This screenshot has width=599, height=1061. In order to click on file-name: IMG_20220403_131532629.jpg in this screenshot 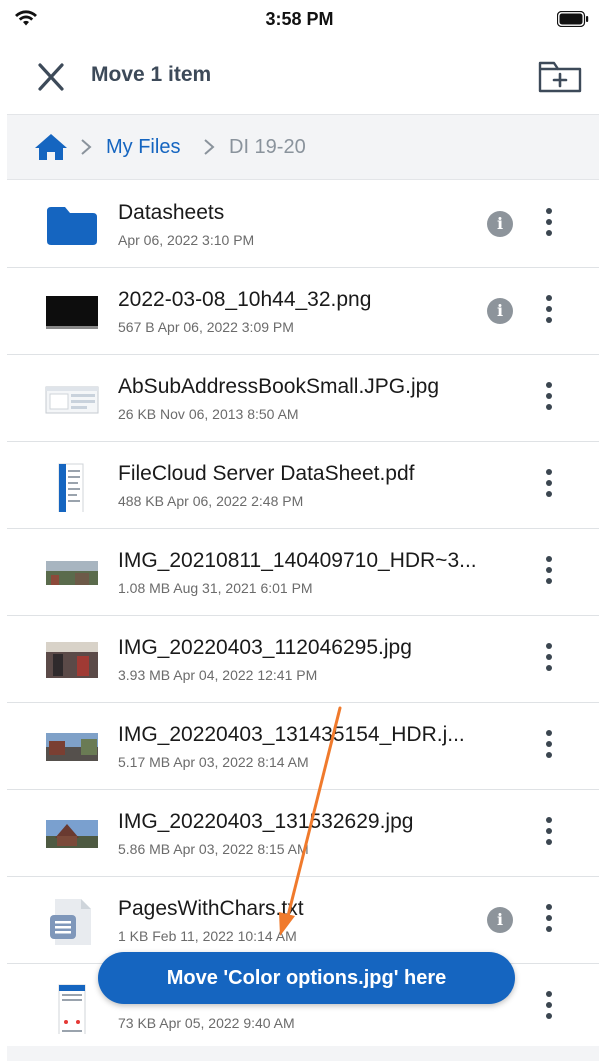, I will do `click(266, 821)`.